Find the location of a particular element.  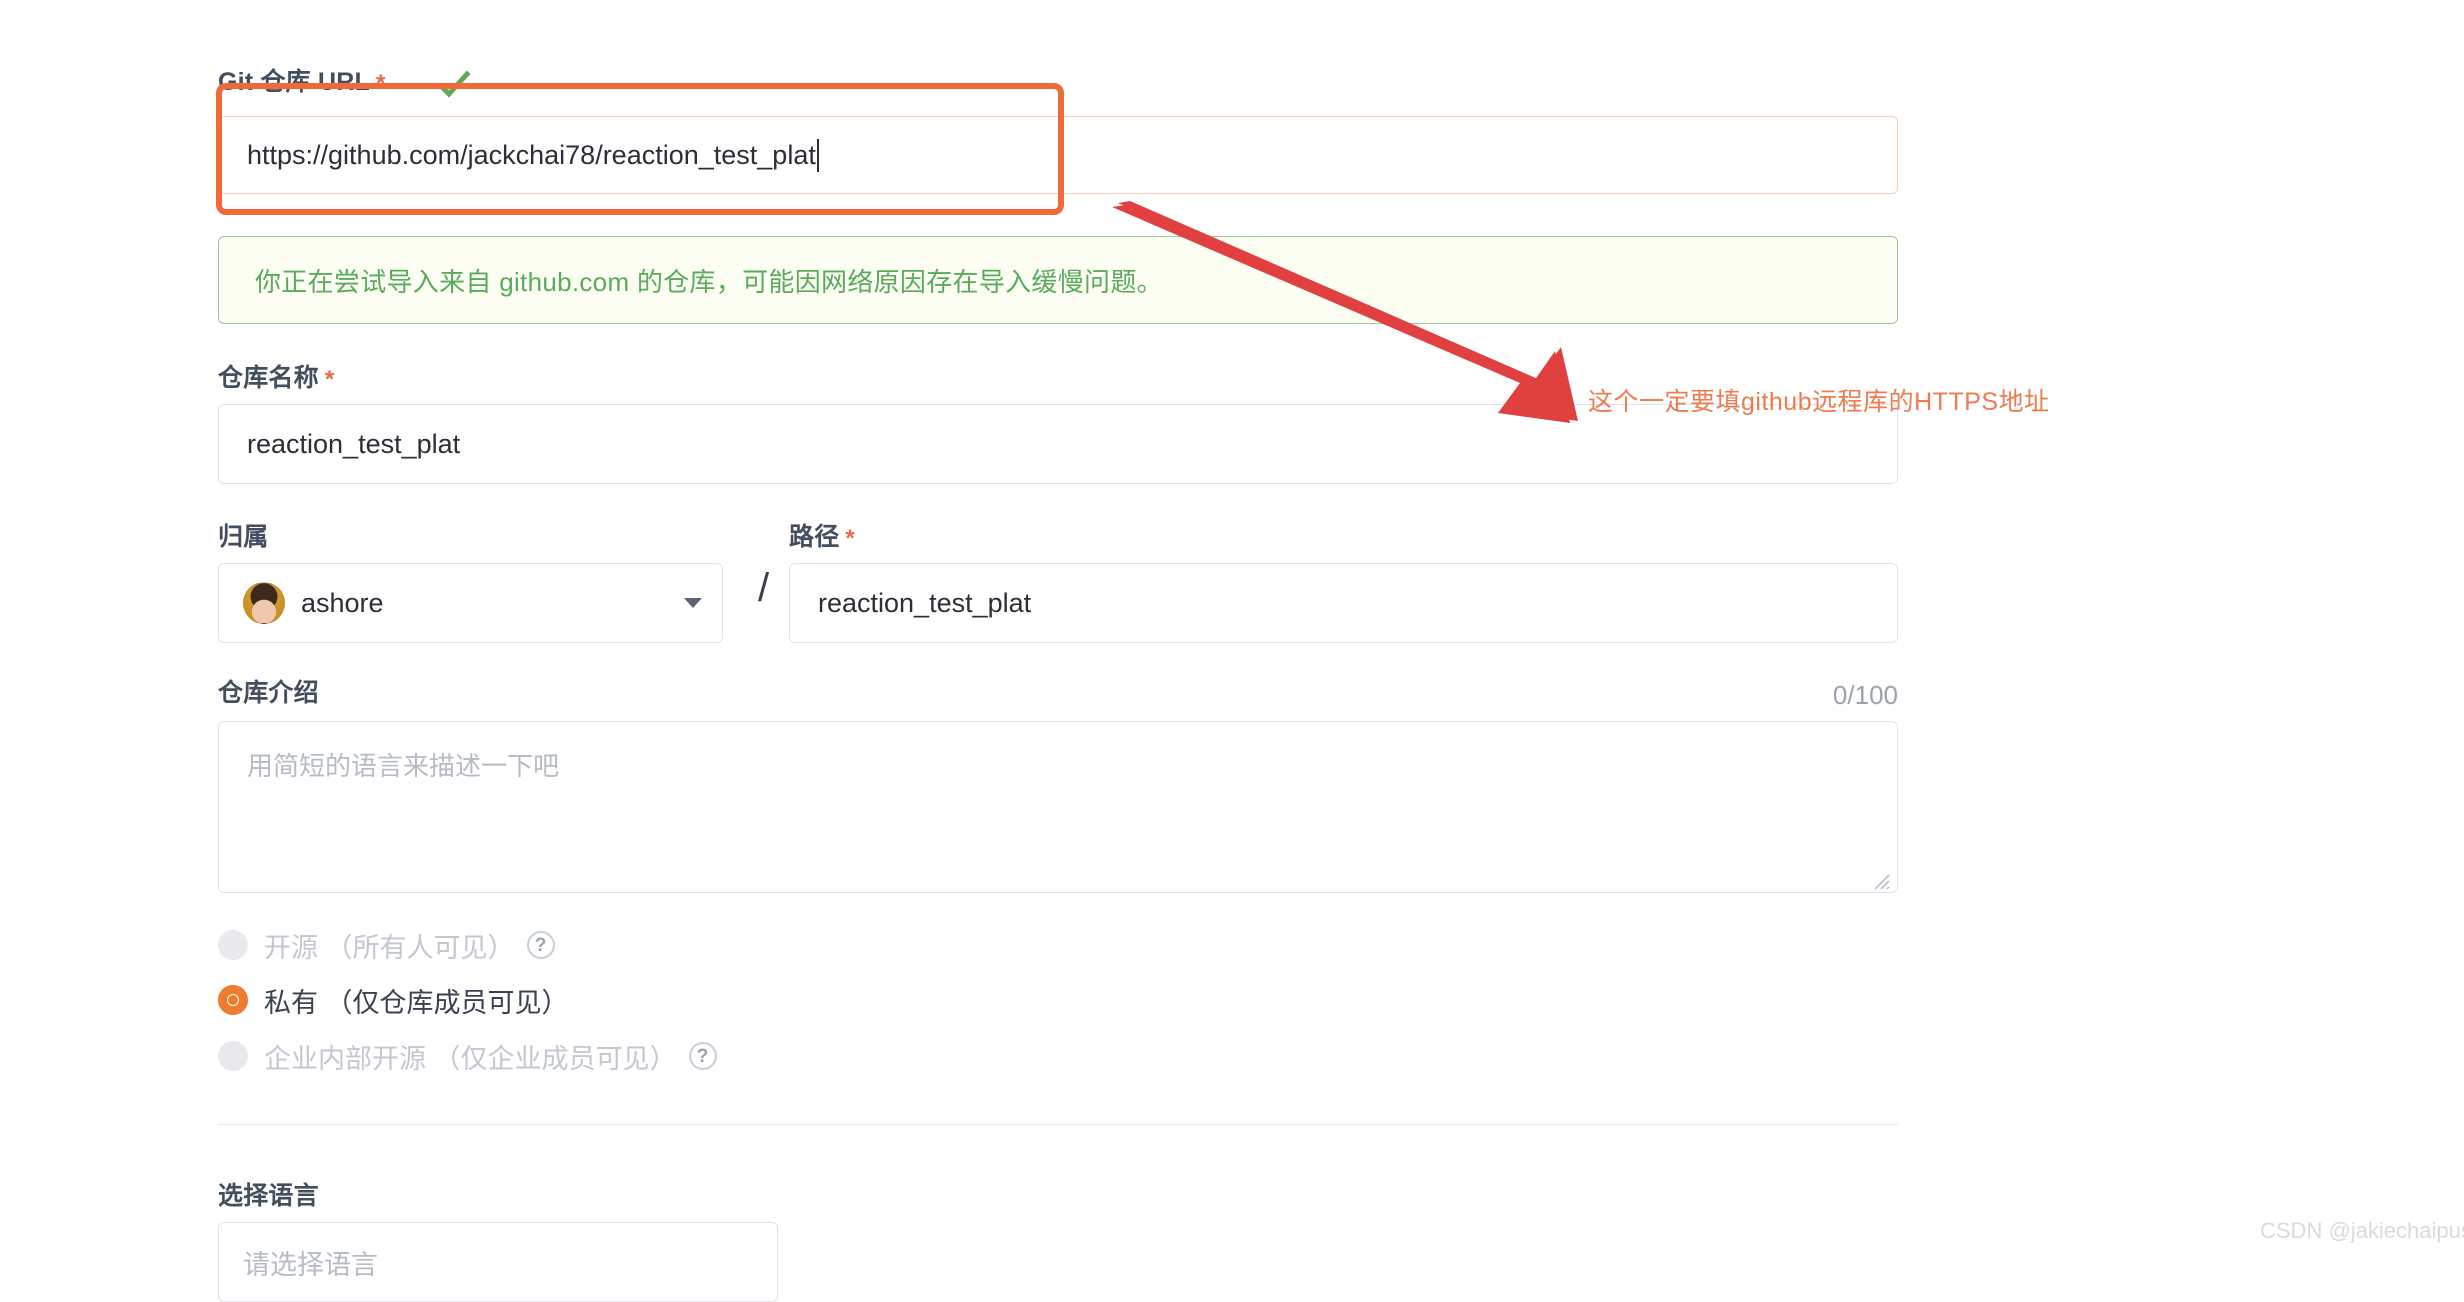

visibility-option-private-label: 私有 （仅仓库成员可见） is located at coordinates (416, 1002).